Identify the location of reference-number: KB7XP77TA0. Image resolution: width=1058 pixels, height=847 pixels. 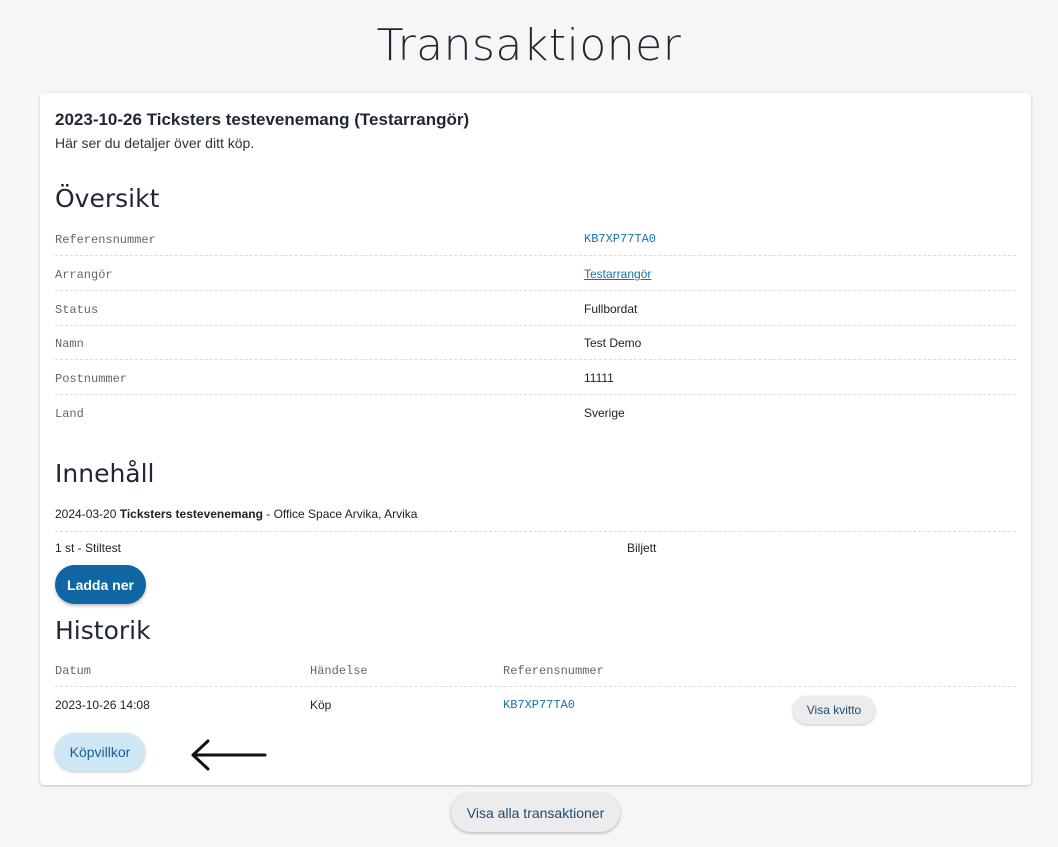
(620, 239).